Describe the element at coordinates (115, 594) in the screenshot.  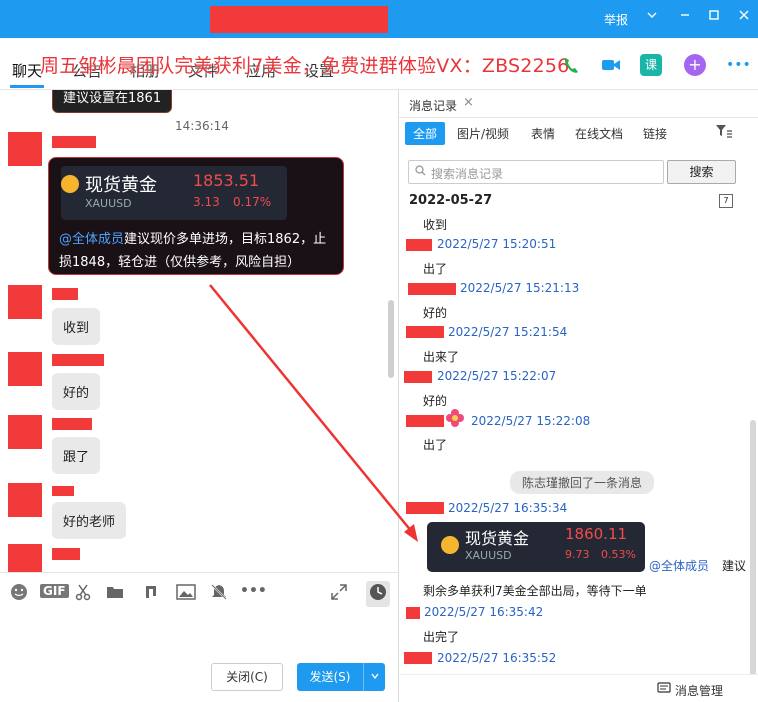
I see `folder-icon` at that location.